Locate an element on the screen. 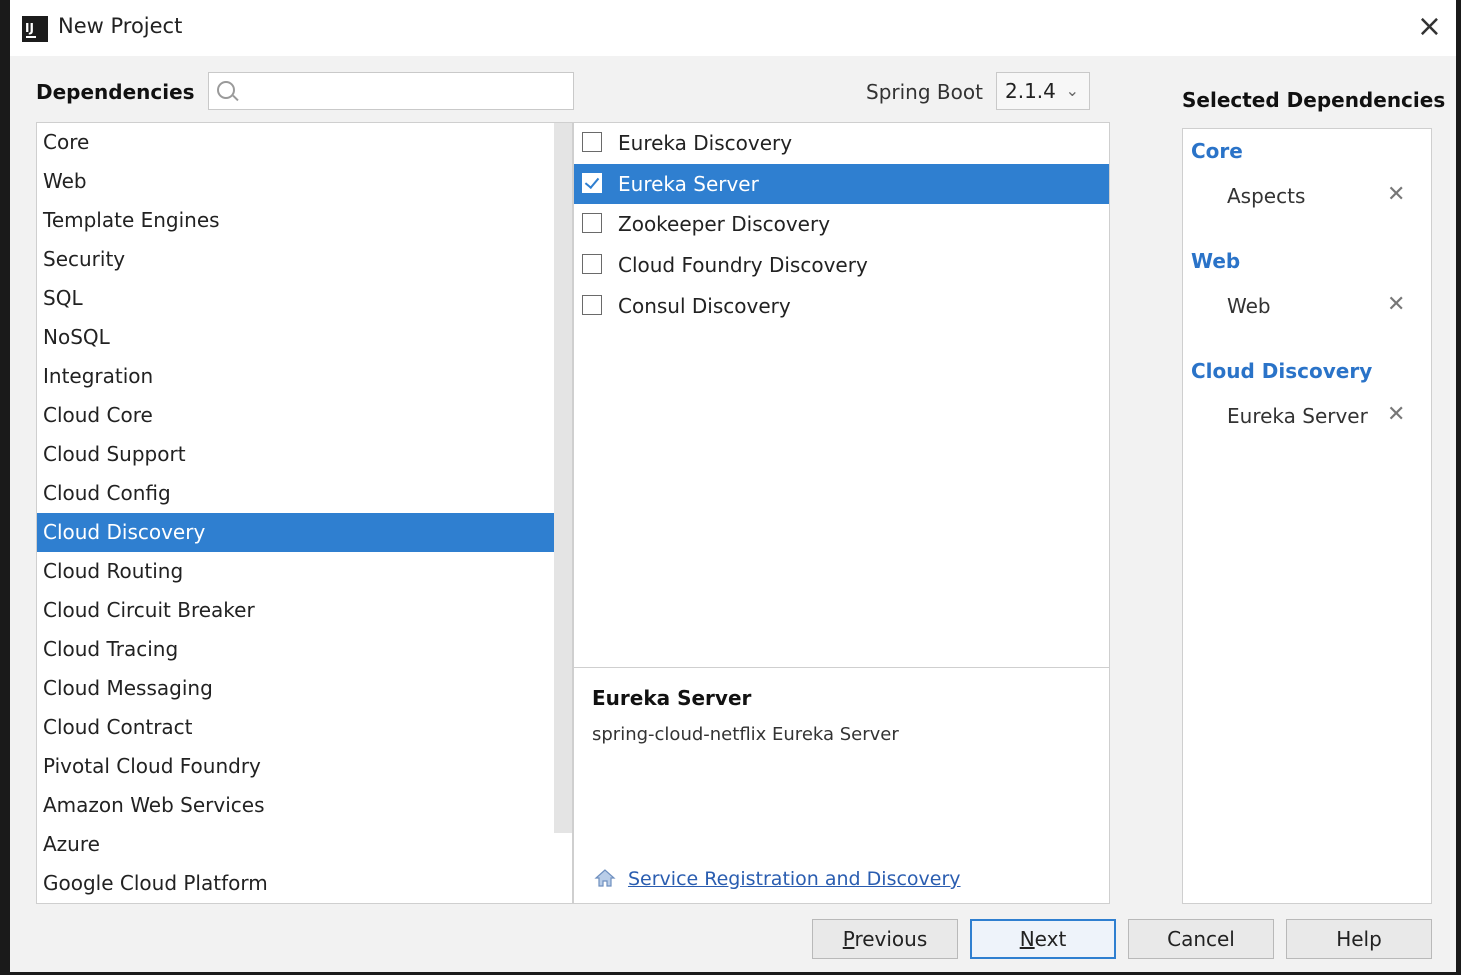  category-item: Amazon Web Services is located at coordinates (304, 805).